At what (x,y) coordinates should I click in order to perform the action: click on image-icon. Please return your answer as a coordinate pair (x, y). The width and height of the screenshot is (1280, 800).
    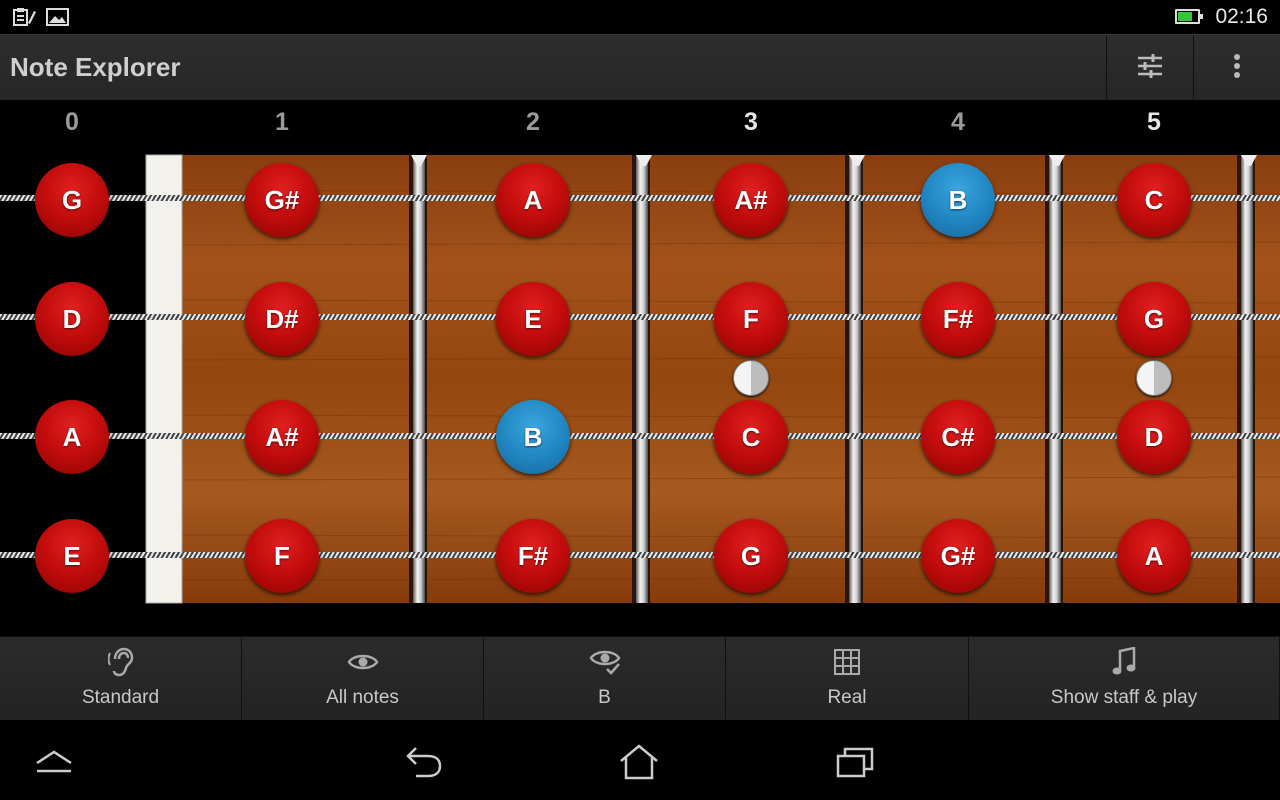
    Looking at the image, I should click on (58, 19).